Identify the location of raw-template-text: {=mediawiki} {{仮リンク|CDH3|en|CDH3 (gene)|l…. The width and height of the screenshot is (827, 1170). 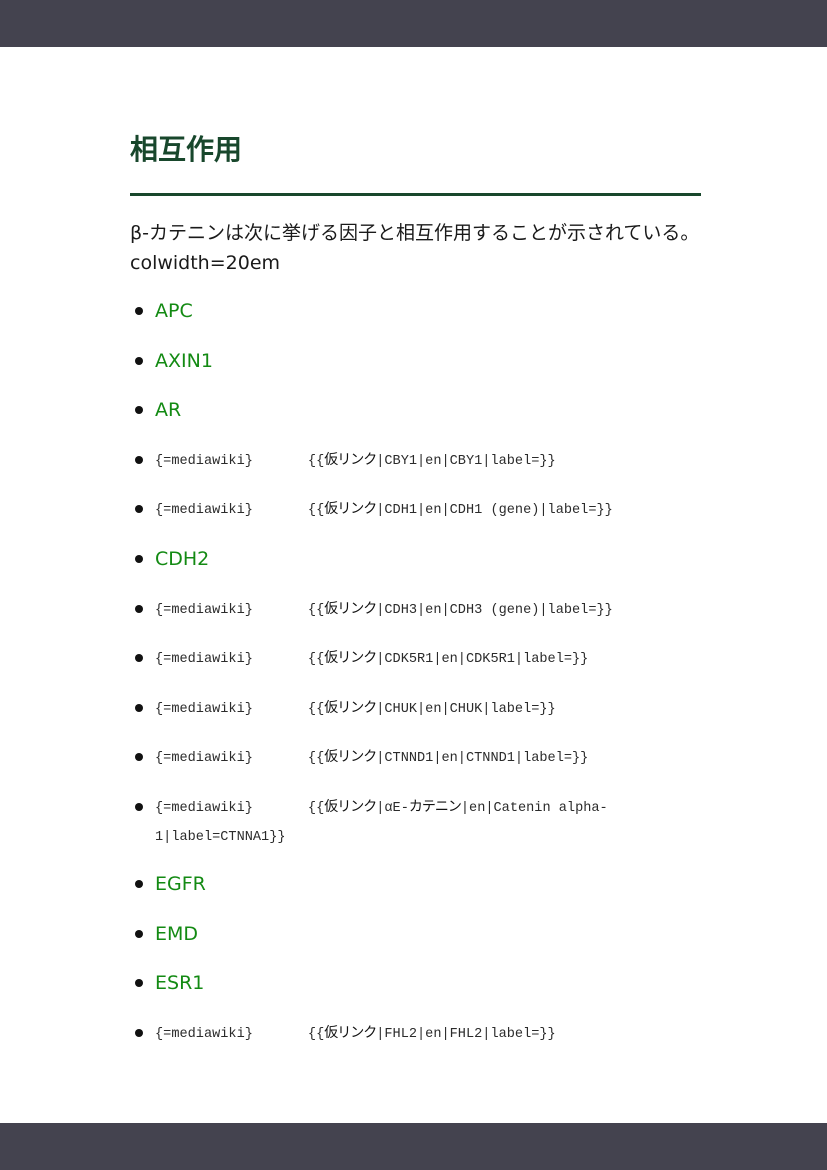
(384, 609).